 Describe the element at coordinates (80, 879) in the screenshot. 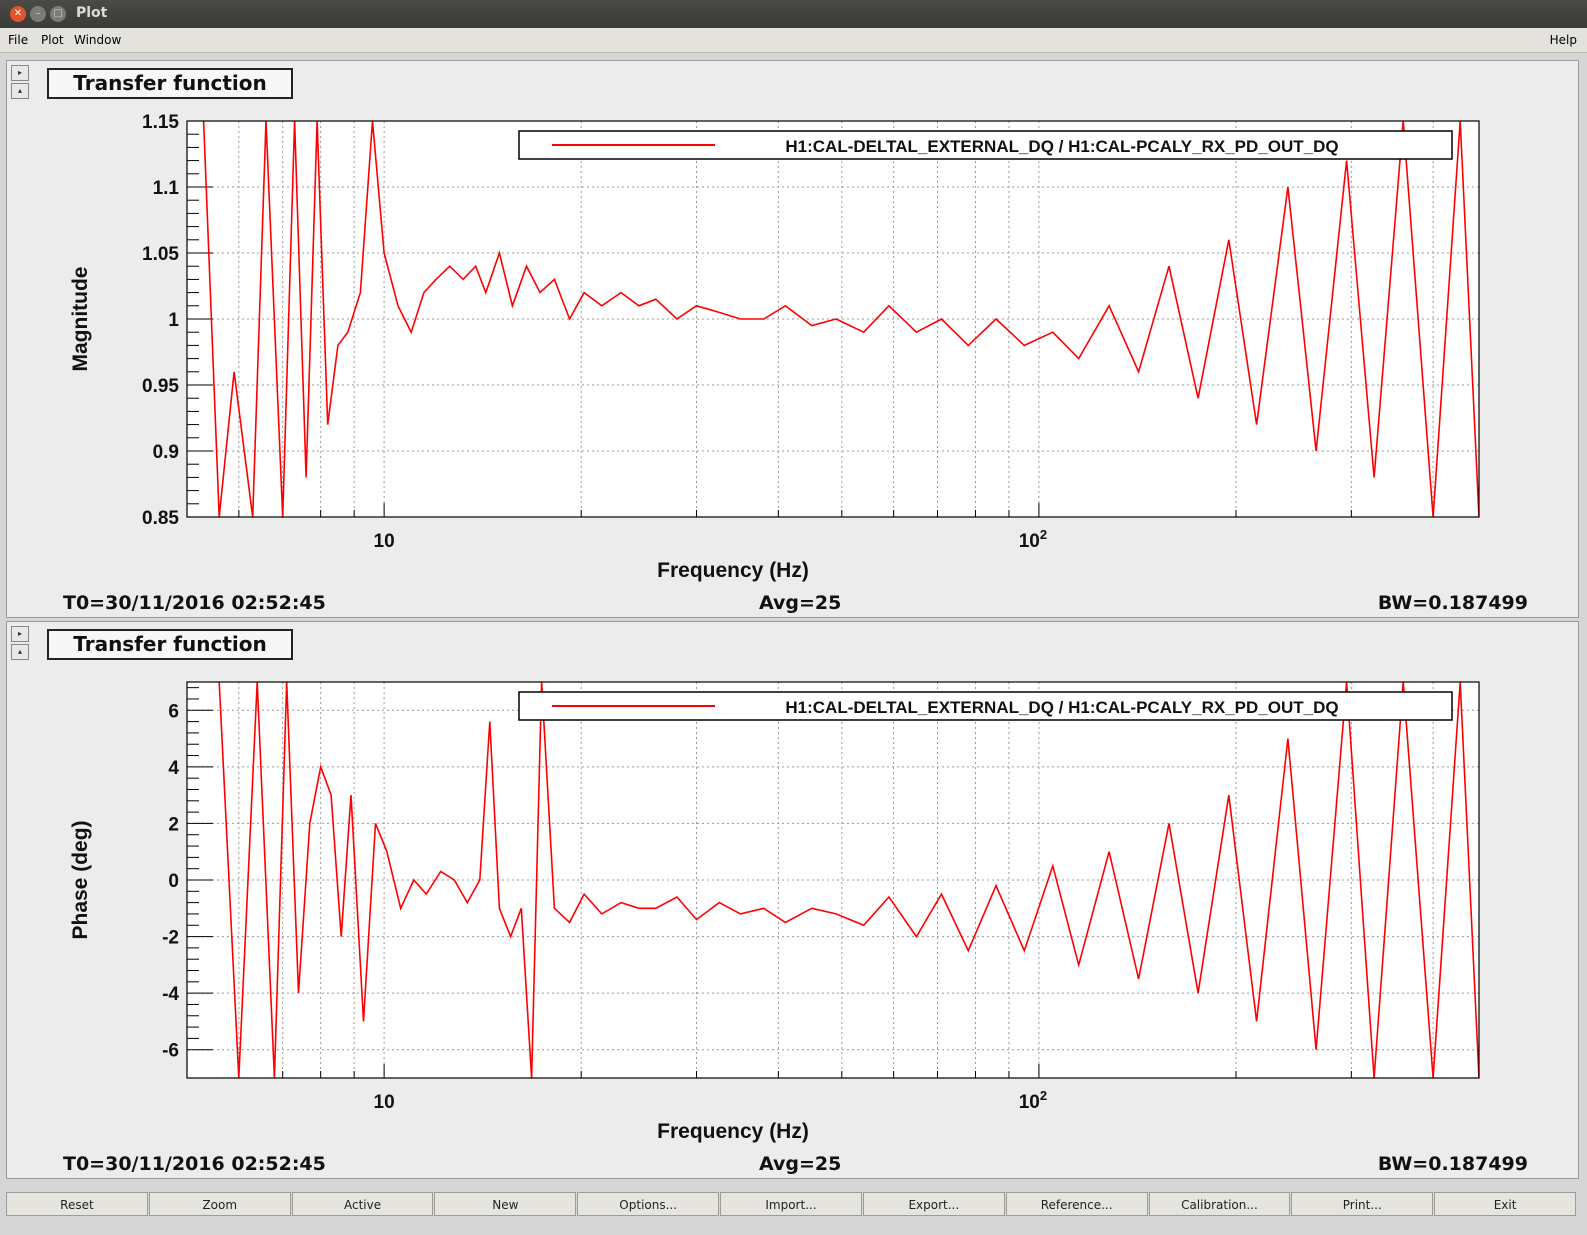

I see `y-axis-label: Phase (deg)` at that location.